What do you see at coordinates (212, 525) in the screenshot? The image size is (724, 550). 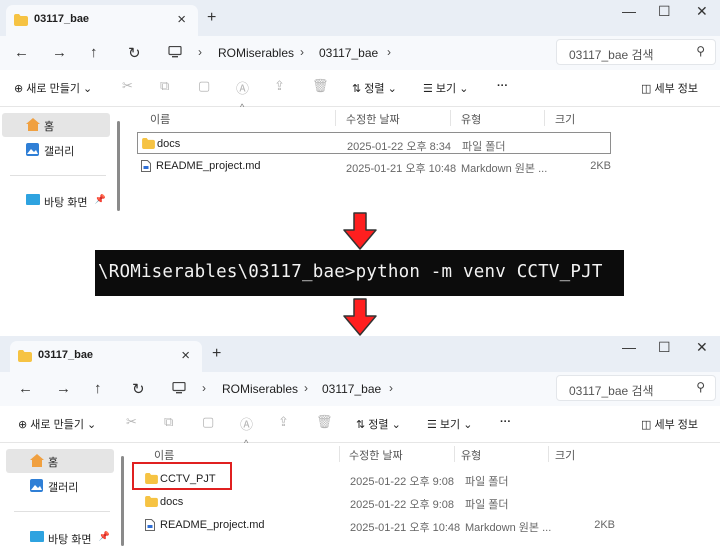 I see `file-name: README_project.md` at bounding box center [212, 525].